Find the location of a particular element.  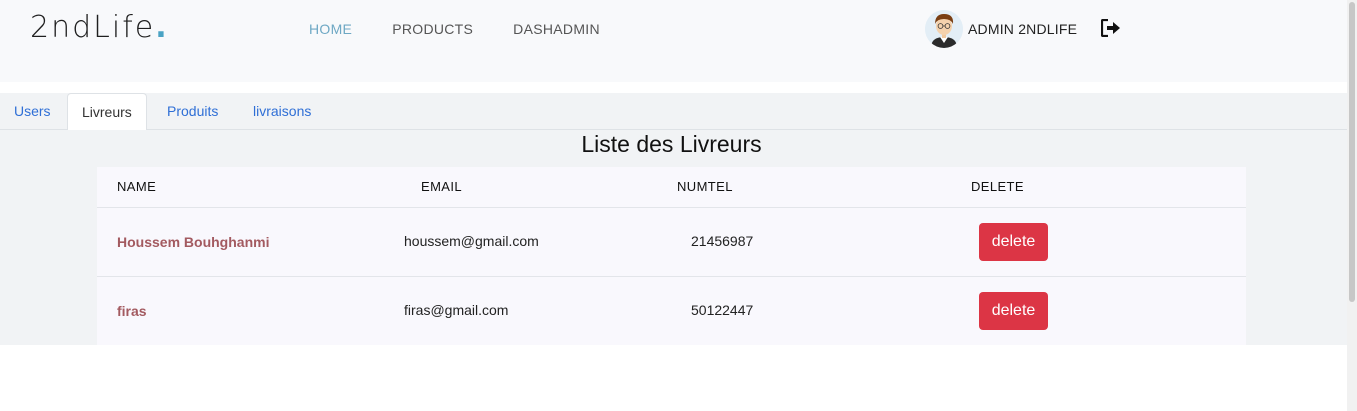

nav-dashadmin: DASHADMIN is located at coordinates (556, 29).